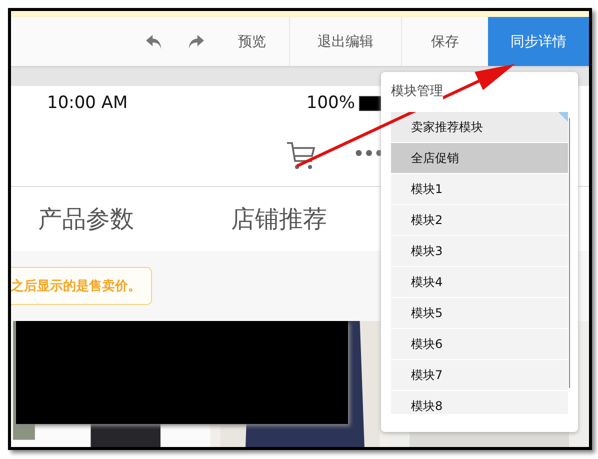 The image size is (598, 459). I want to click on toolbar-button: 退出编辑, so click(345, 41).